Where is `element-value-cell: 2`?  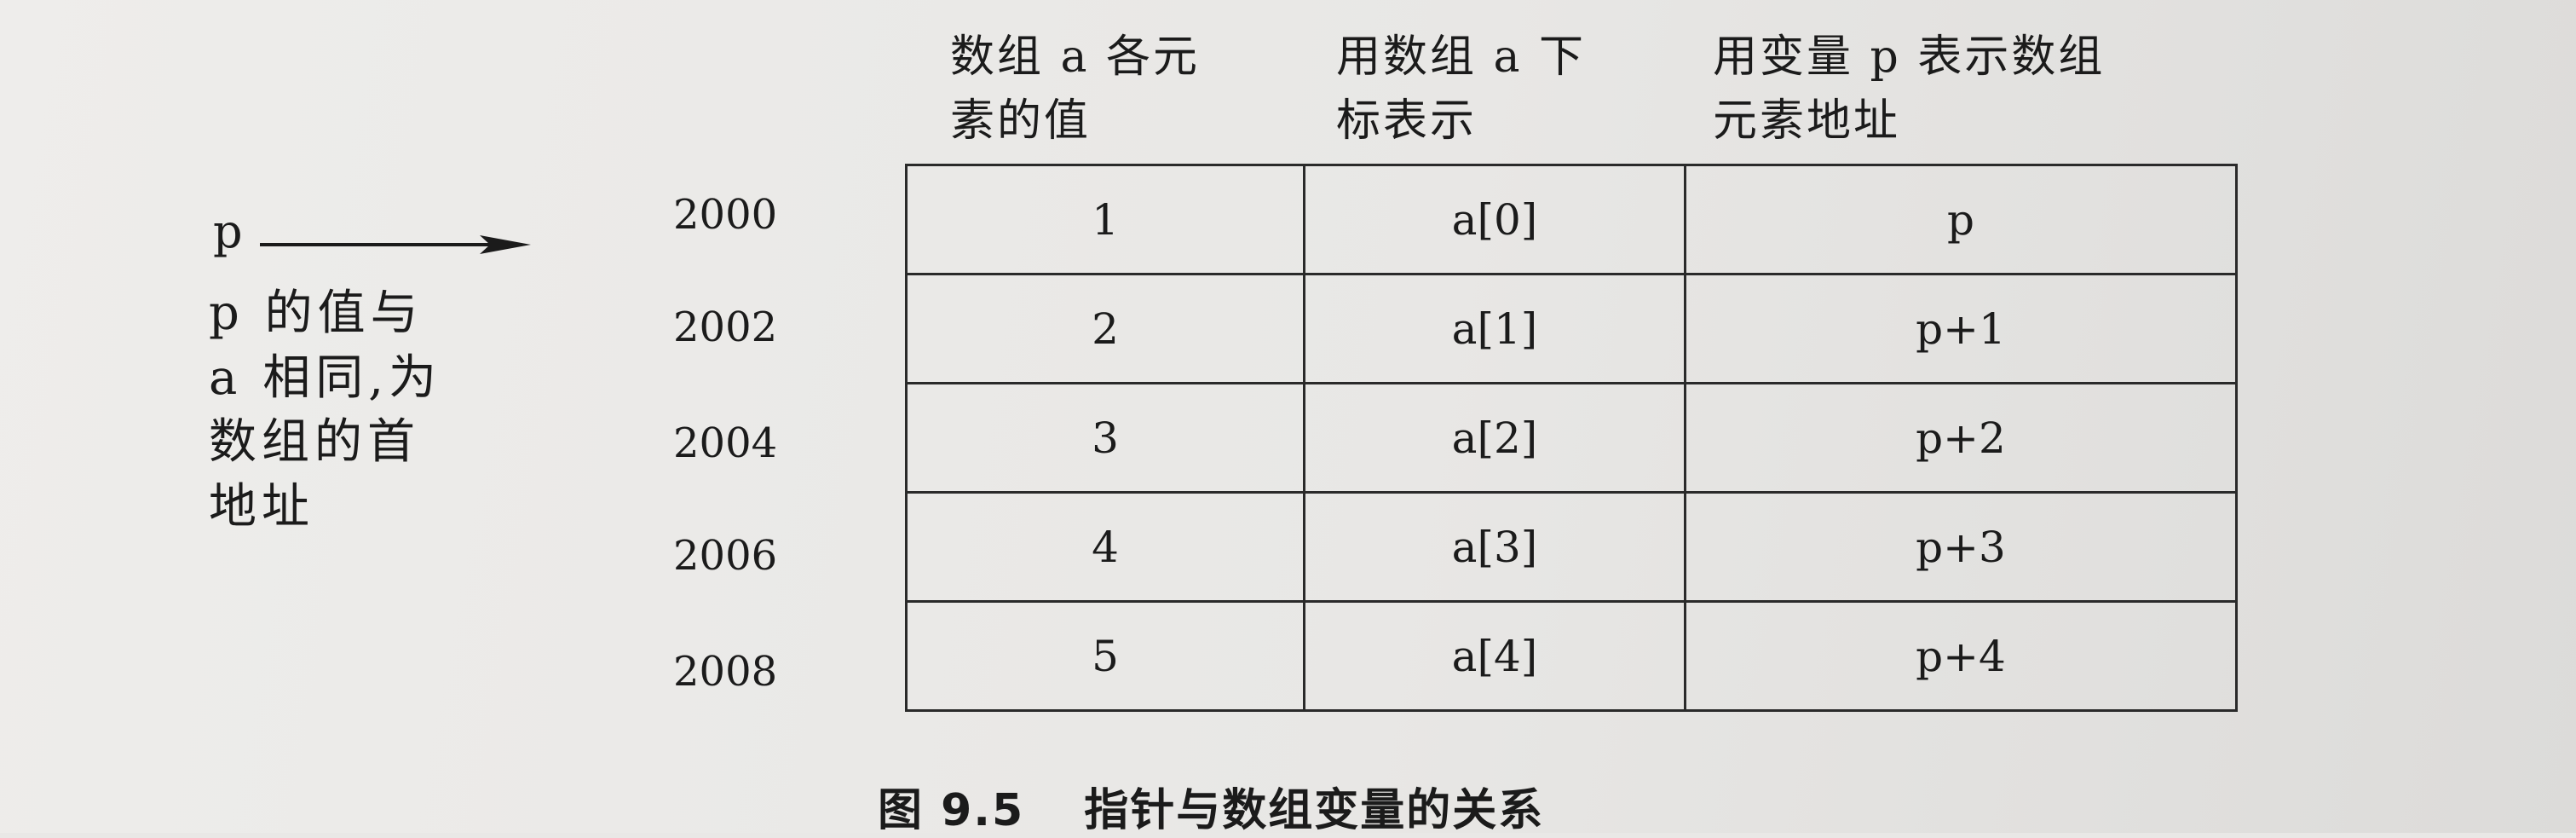 element-value-cell: 2 is located at coordinates (1105, 328).